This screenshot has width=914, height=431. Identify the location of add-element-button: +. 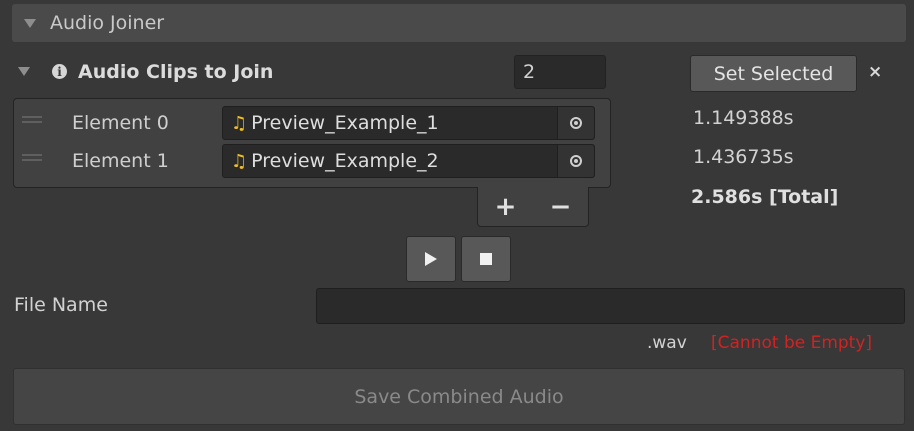
(506, 207).